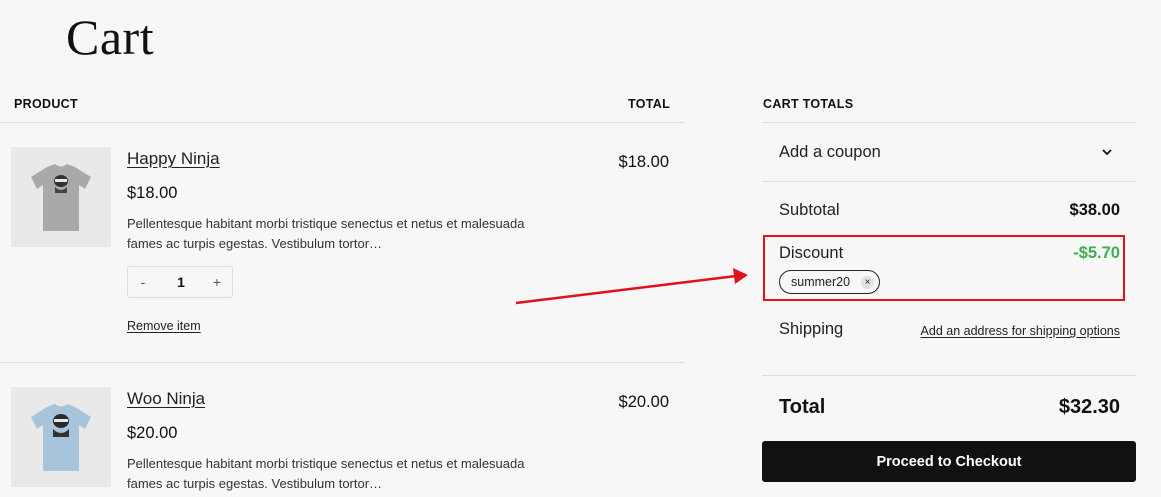 The width and height of the screenshot is (1161, 497). Describe the element at coordinates (1089, 407) in the screenshot. I see `total-value: $32.30` at that location.